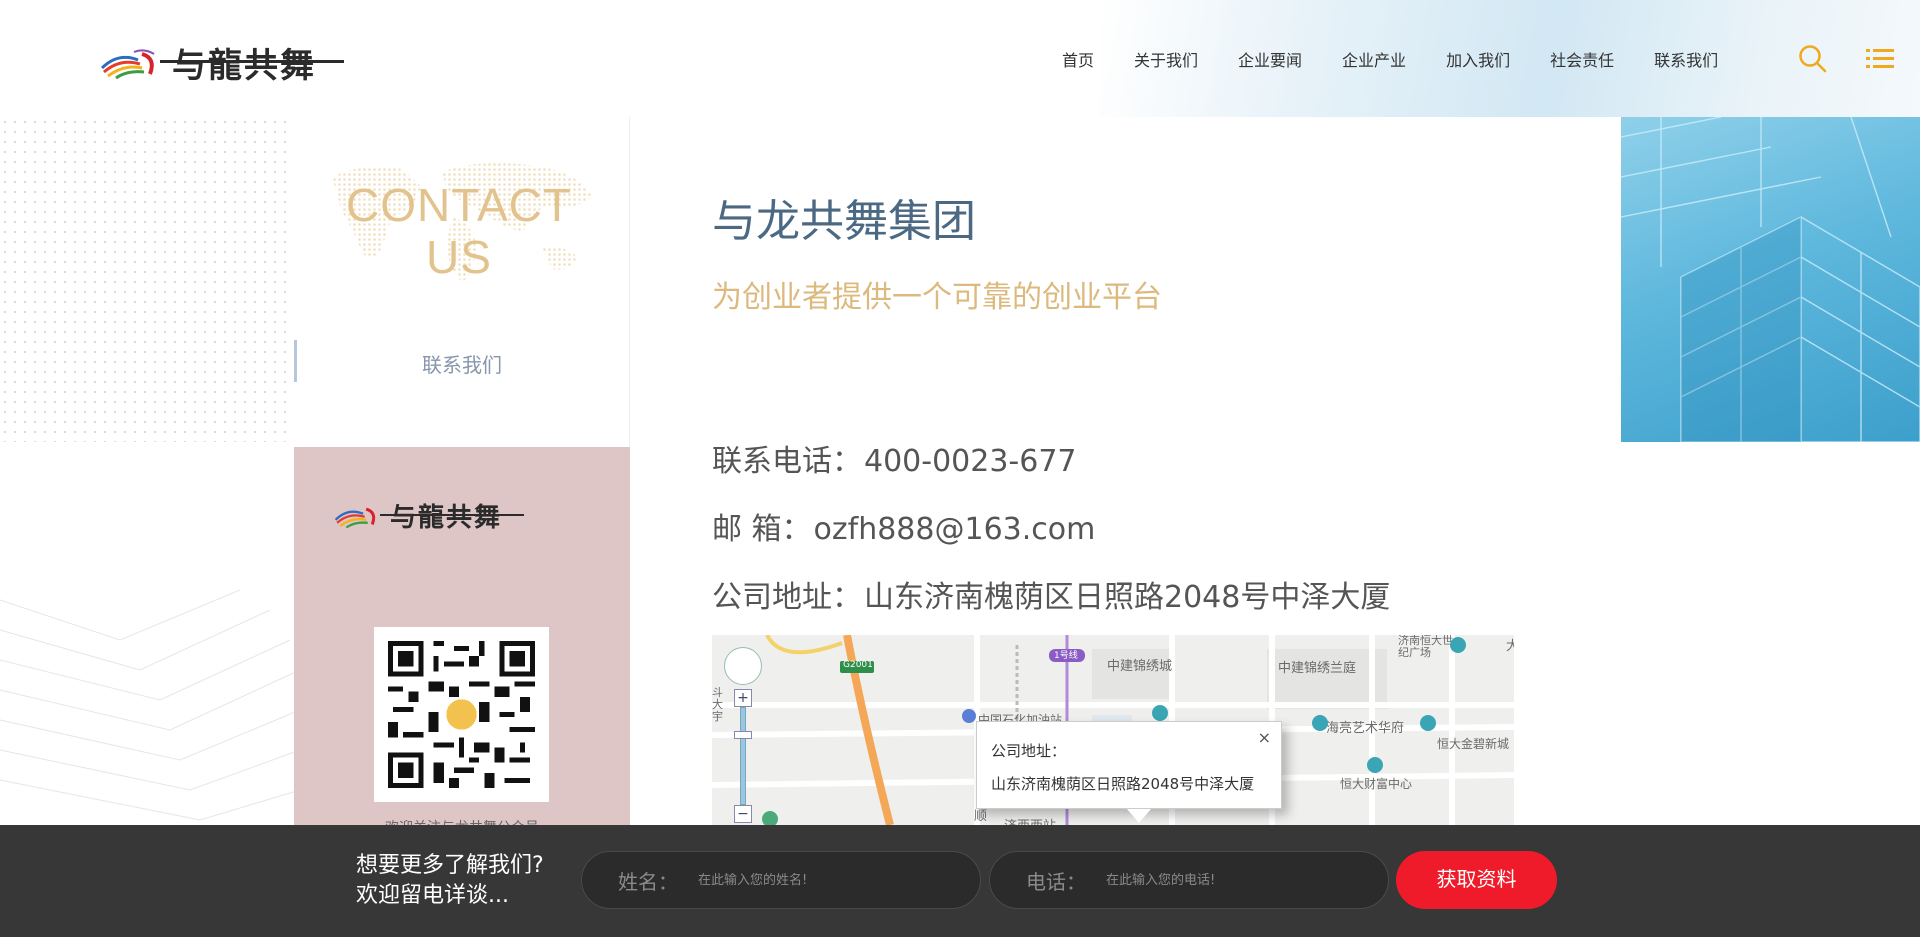 This screenshot has height=937, width=1920. I want to click on name-field: 姓名：, so click(781, 880).